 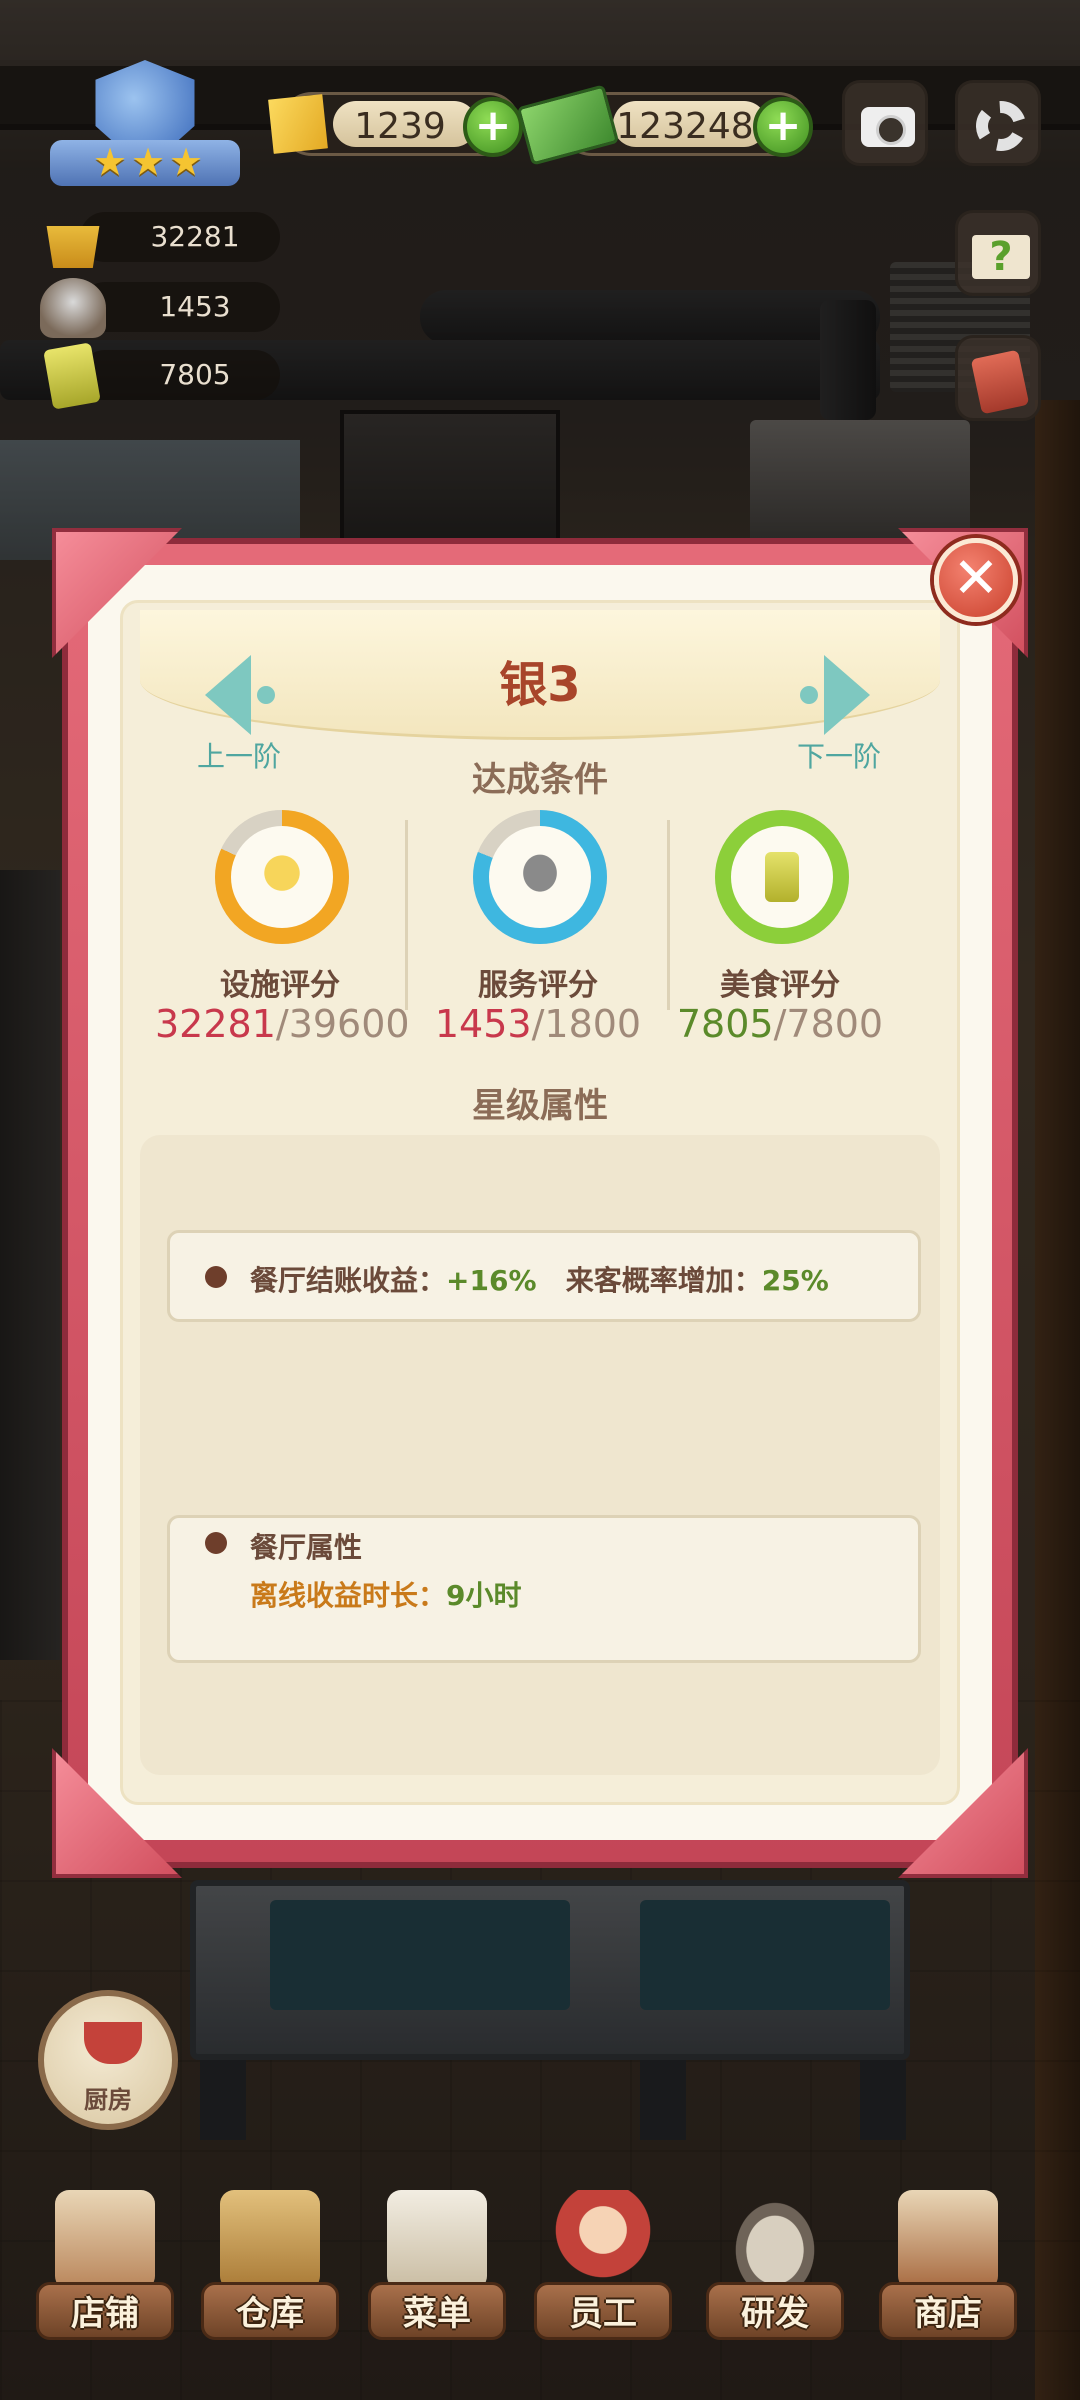 I want to click on research-icon, so click(x=775, y=2240).